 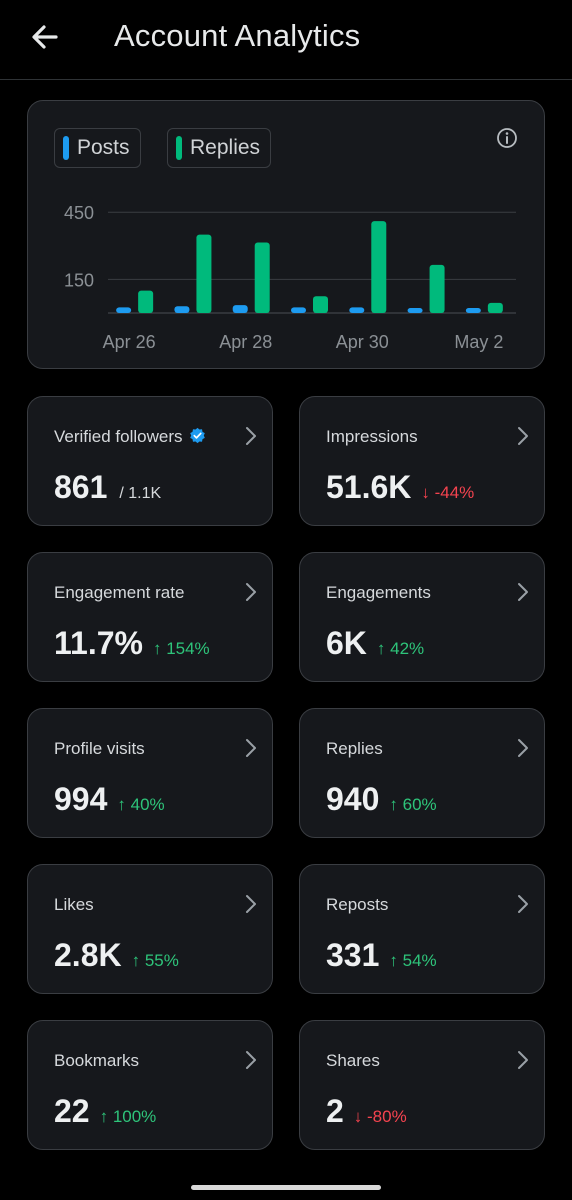 I want to click on stat-value: 11.7% ↑ 154%, so click(x=132, y=643).